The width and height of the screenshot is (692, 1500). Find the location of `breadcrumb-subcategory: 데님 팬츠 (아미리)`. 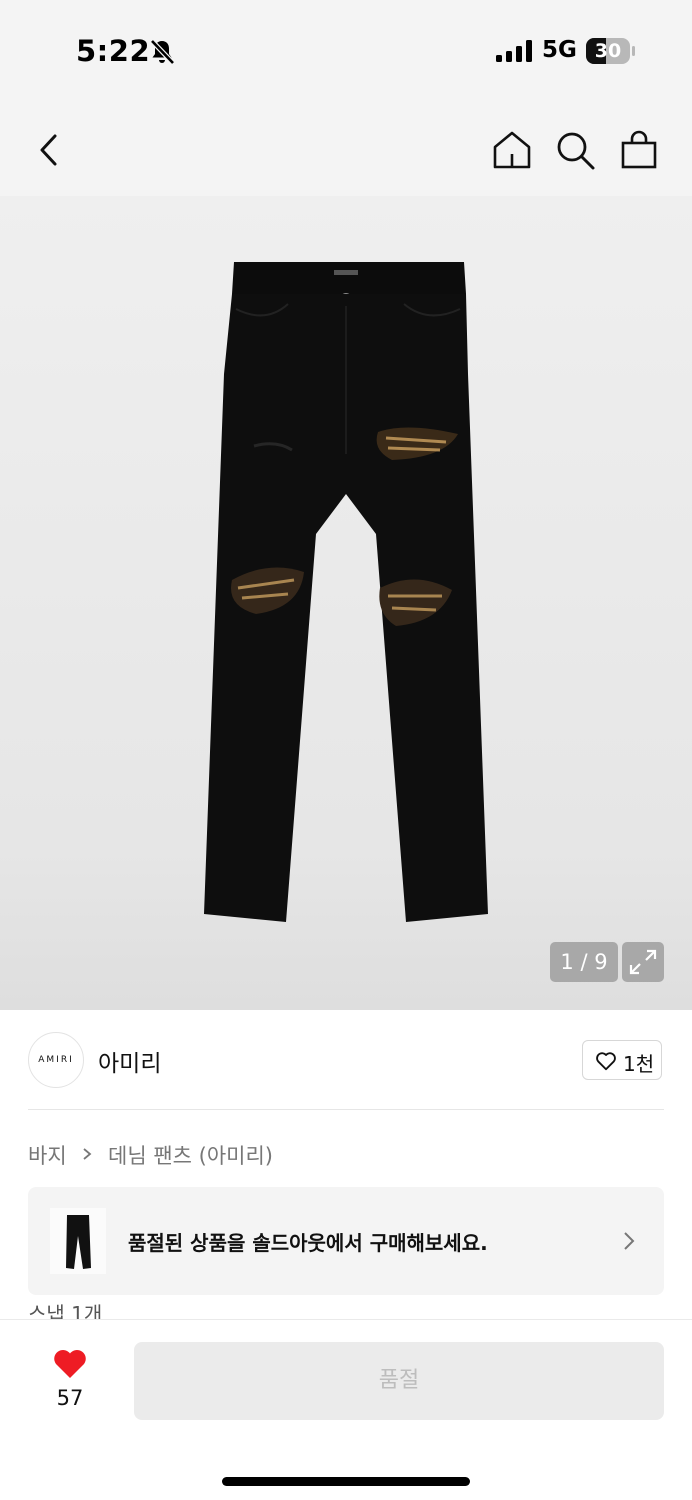

breadcrumb-subcategory: 데님 팬츠 (아미리) is located at coordinates (190, 1156).